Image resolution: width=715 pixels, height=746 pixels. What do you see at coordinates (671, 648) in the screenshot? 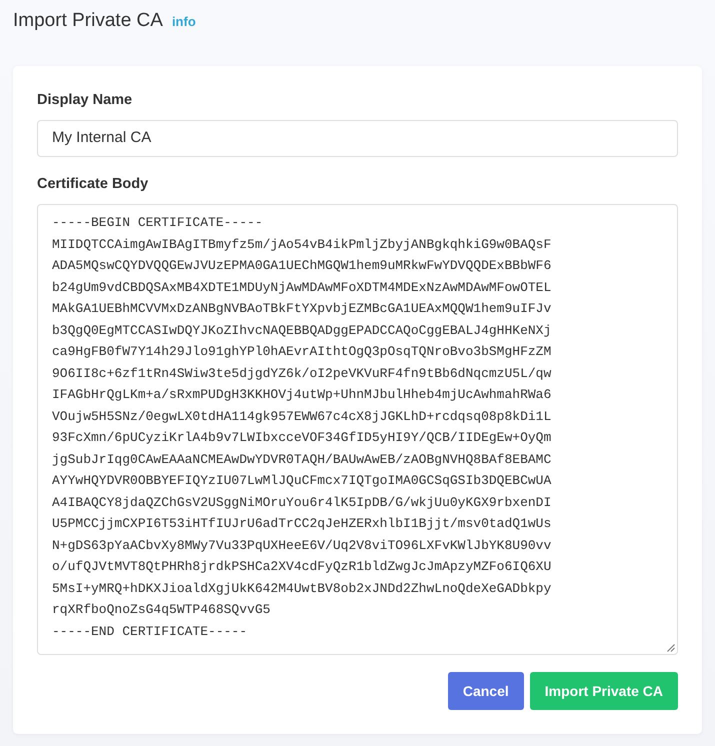
I see `resize-grip-icon` at bounding box center [671, 648].